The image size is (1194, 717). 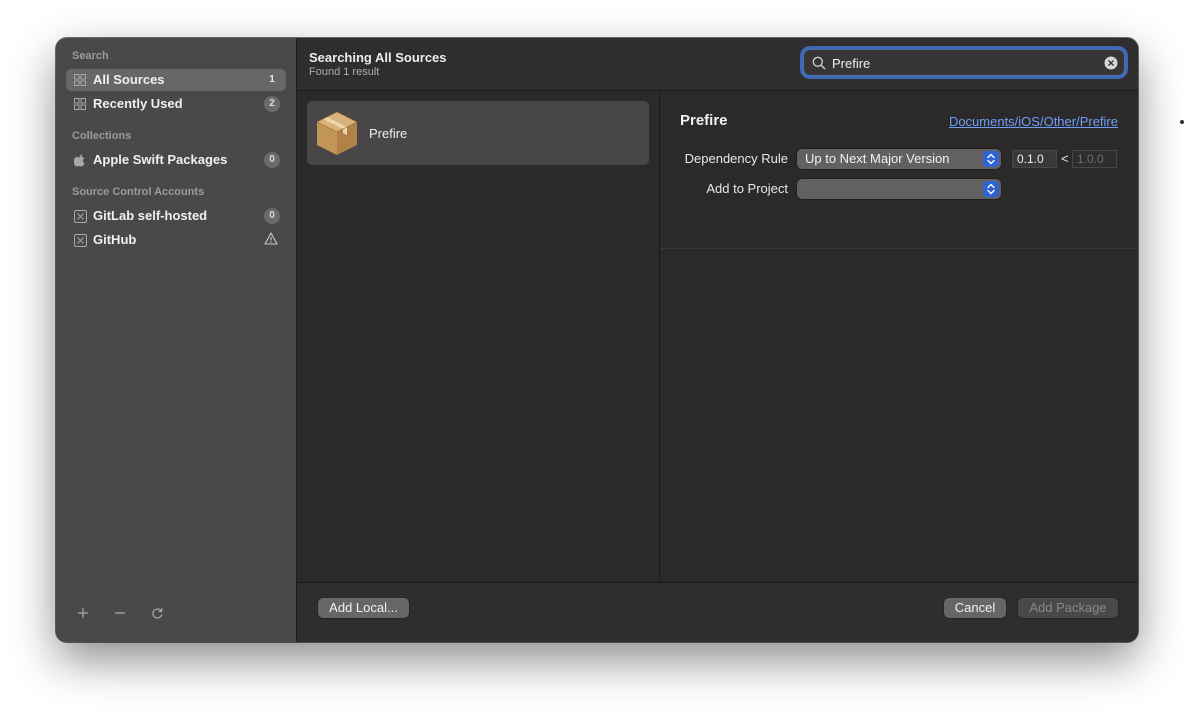 I want to click on sidebar-item-label: GitHub, so click(x=115, y=239).